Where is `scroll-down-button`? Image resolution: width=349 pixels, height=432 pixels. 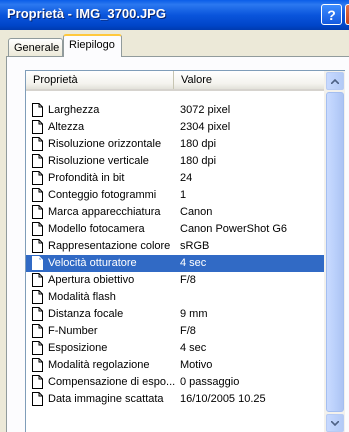 scroll-down-button is located at coordinates (335, 423).